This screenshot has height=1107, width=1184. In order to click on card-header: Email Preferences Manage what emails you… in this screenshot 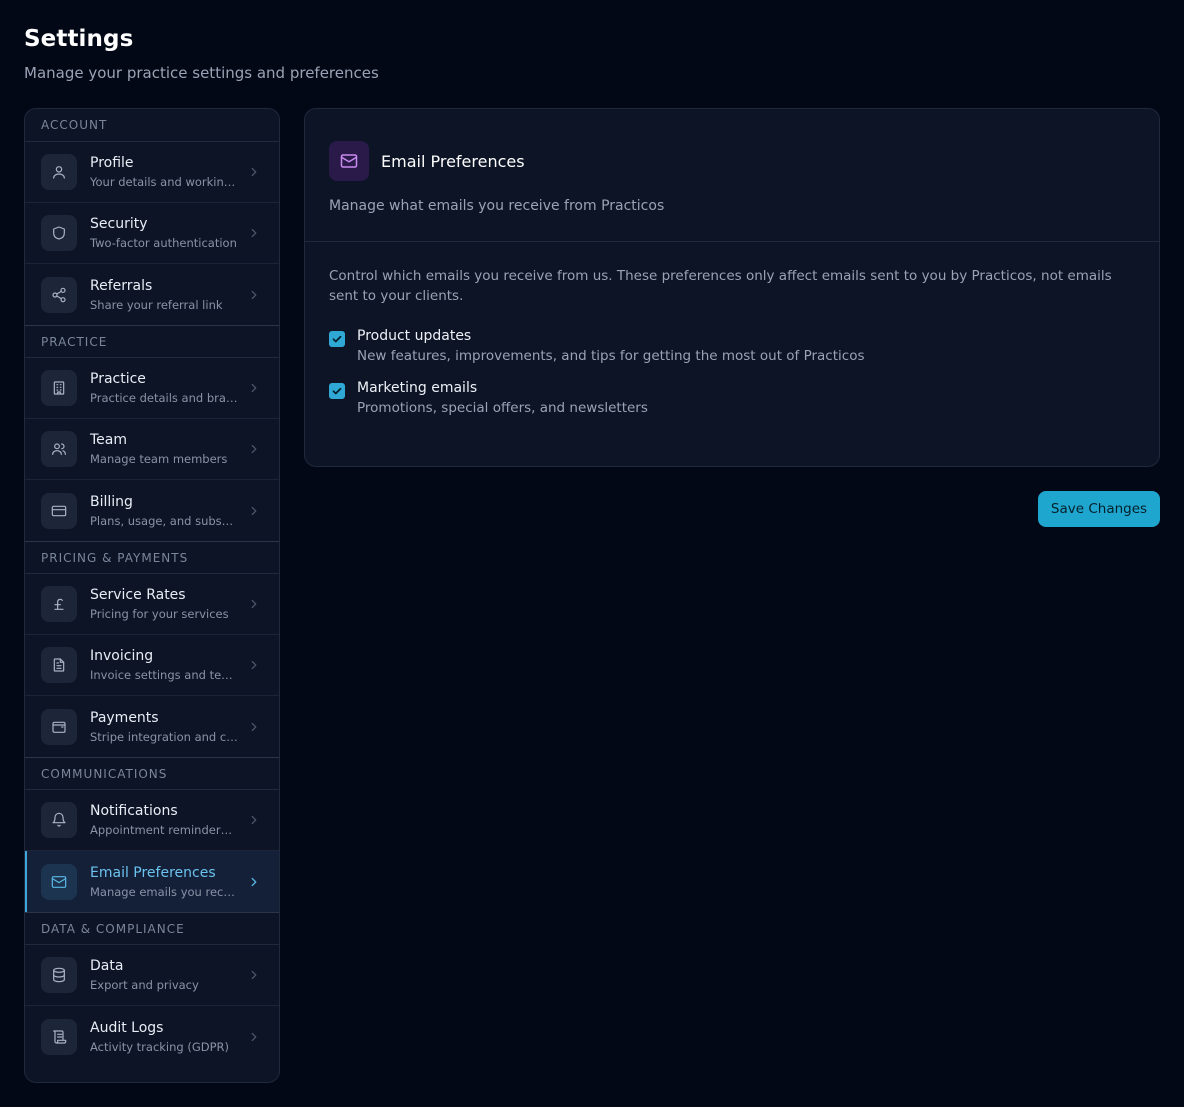, I will do `click(732, 175)`.